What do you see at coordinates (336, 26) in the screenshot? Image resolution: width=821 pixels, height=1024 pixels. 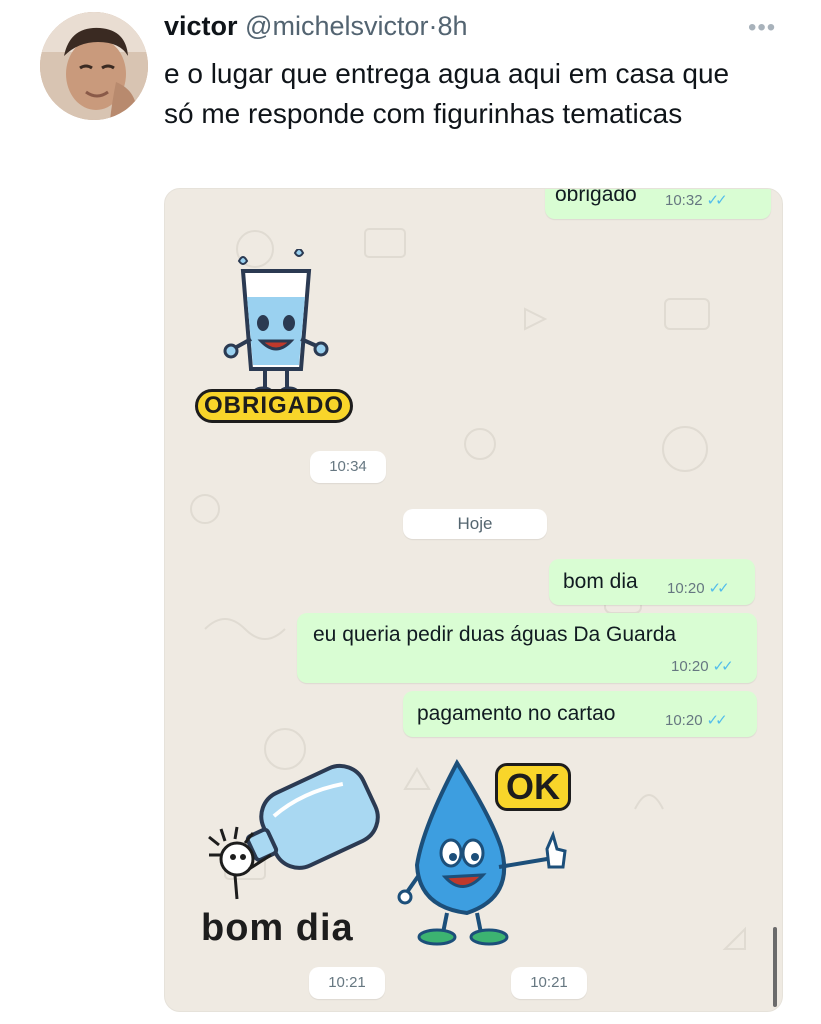 I see `user-handle: @michelsvictor` at bounding box center [336, 26].